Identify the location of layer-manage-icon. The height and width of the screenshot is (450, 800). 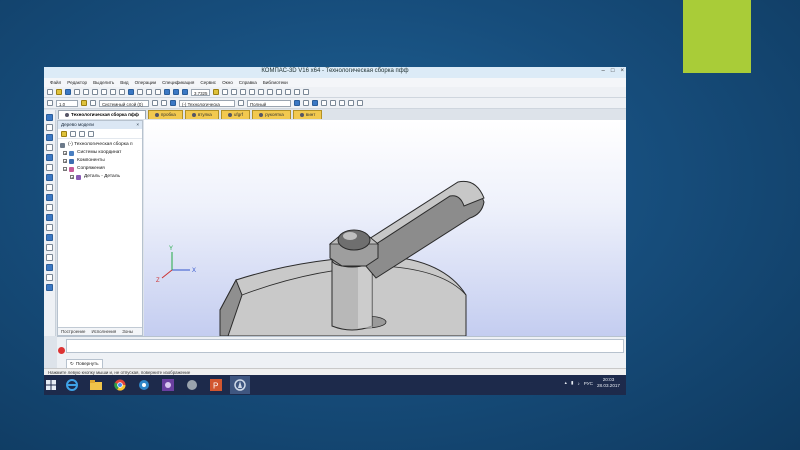
(155, 103).